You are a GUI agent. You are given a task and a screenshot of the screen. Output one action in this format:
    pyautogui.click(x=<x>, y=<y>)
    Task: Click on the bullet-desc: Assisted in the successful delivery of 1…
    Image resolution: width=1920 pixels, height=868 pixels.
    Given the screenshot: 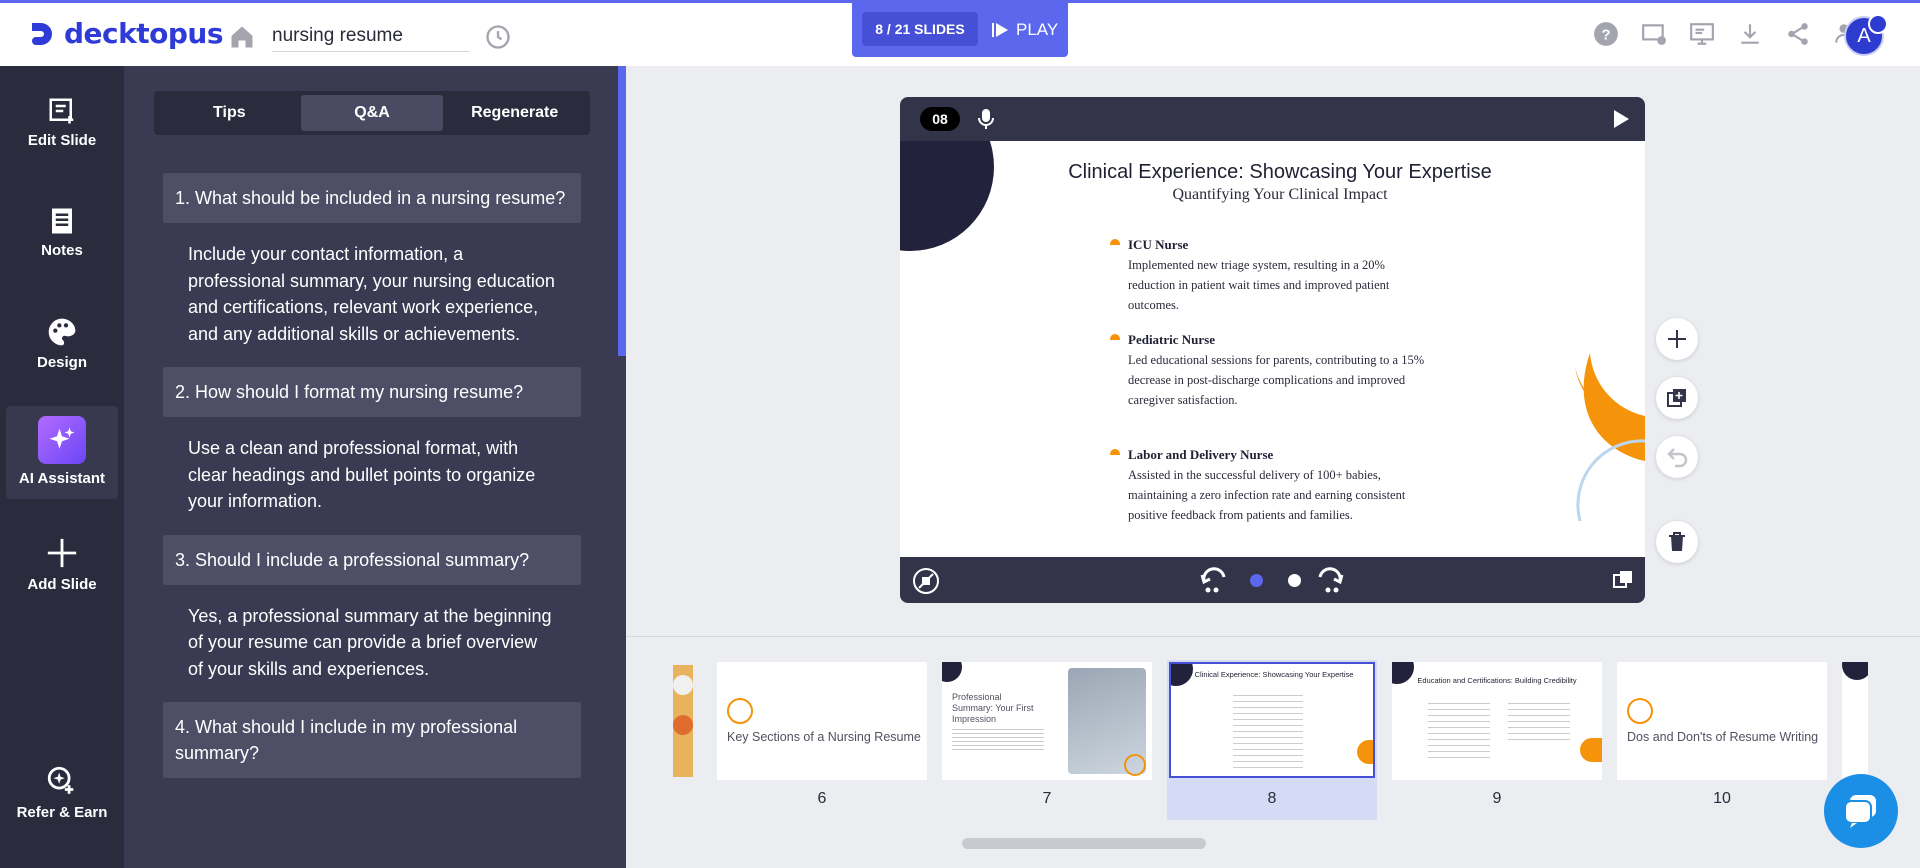 What is the action you would take?
    pyautogui.click(x=1267, y=495)
    